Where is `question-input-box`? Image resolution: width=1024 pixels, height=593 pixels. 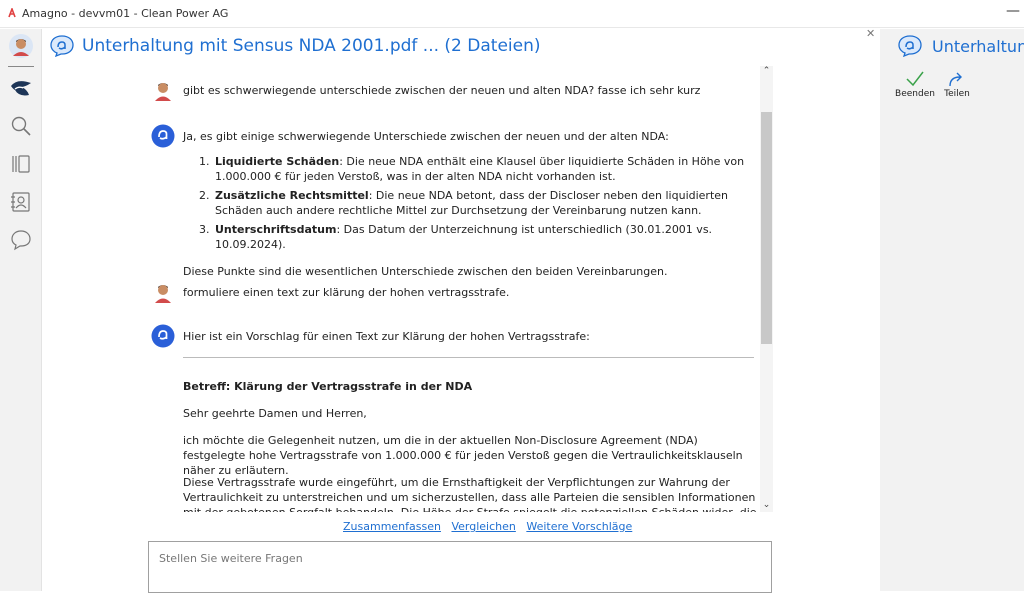
question-input-box is located at coordinates (460, 567).